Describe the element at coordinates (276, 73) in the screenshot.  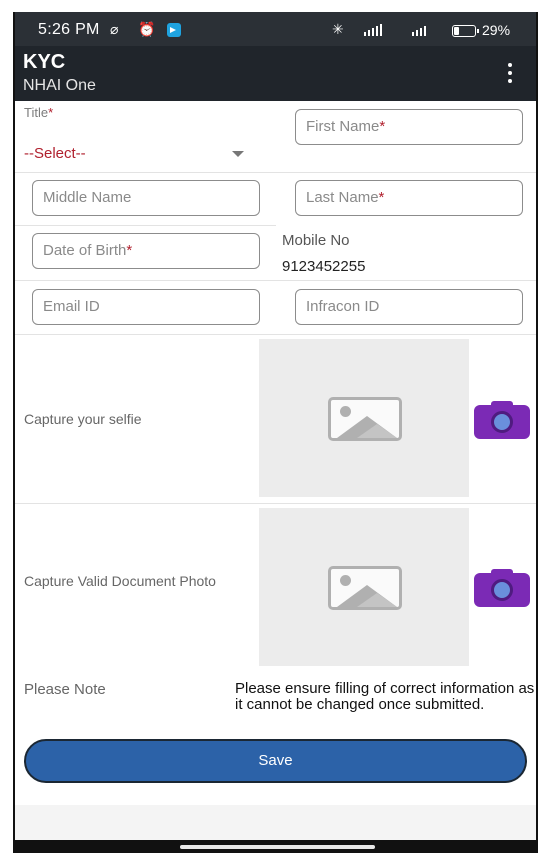
I see `app-bar: KYC NHAI One` at that location.